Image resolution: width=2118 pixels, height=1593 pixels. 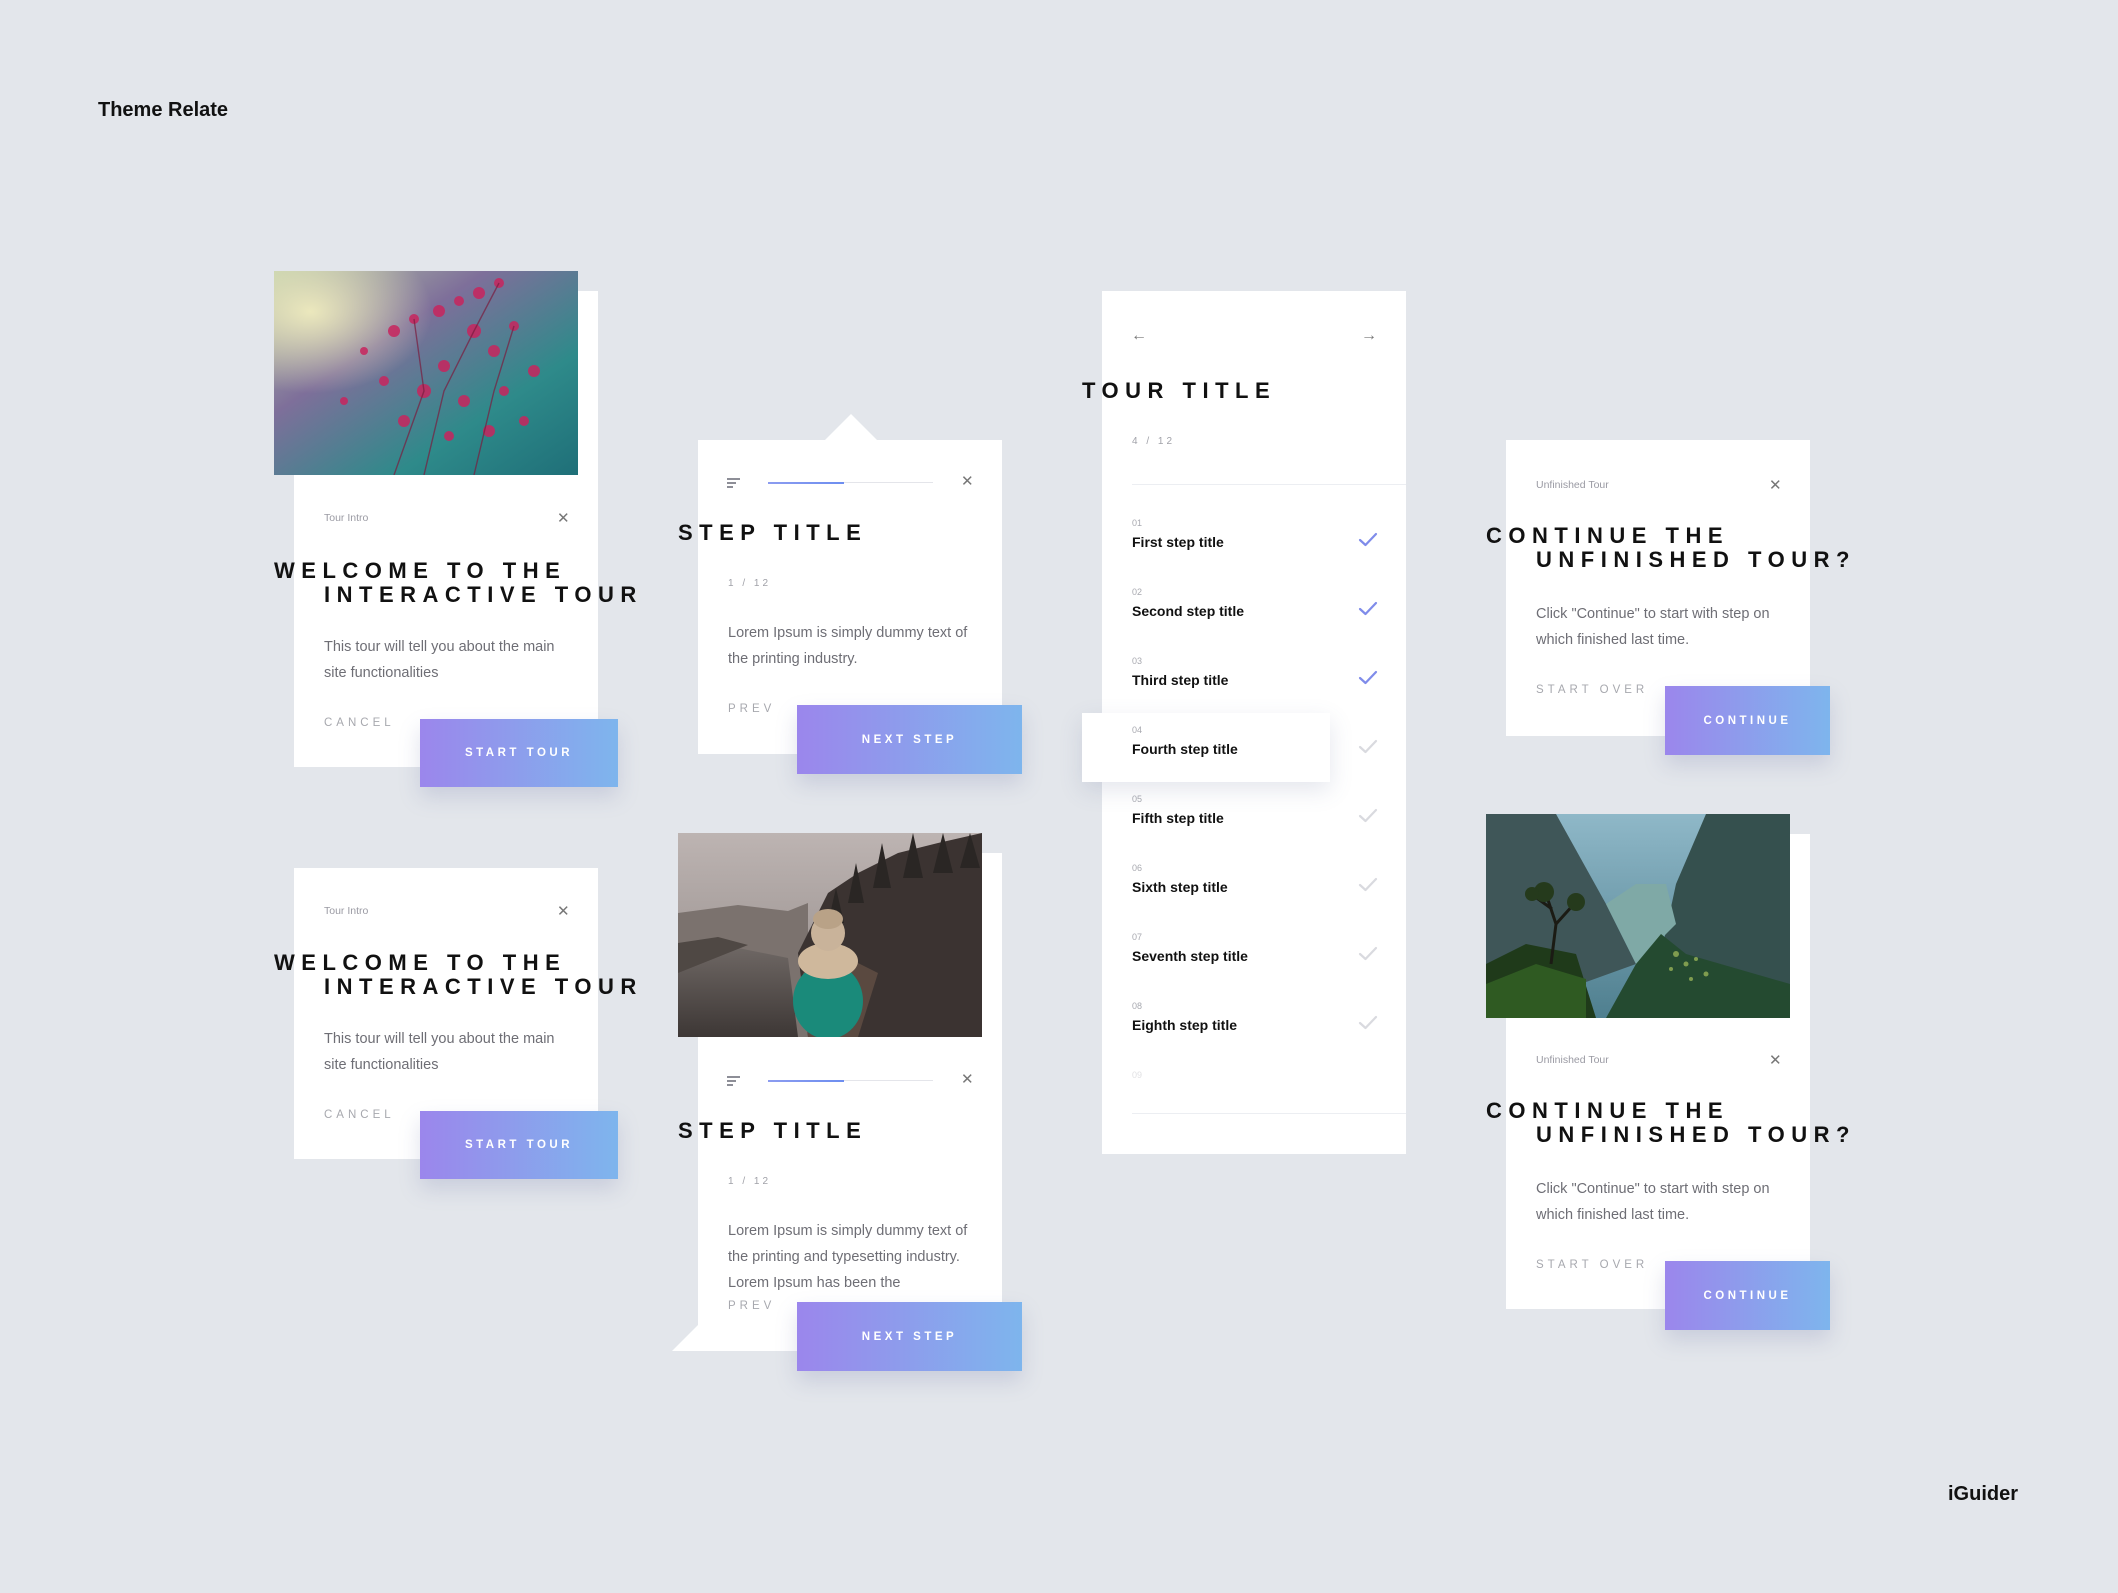 What do you see at coordinates (163, 110) in the screenshot?
I see `brand-theme-relate: Theme Relate` at bounding box center [163, 110].